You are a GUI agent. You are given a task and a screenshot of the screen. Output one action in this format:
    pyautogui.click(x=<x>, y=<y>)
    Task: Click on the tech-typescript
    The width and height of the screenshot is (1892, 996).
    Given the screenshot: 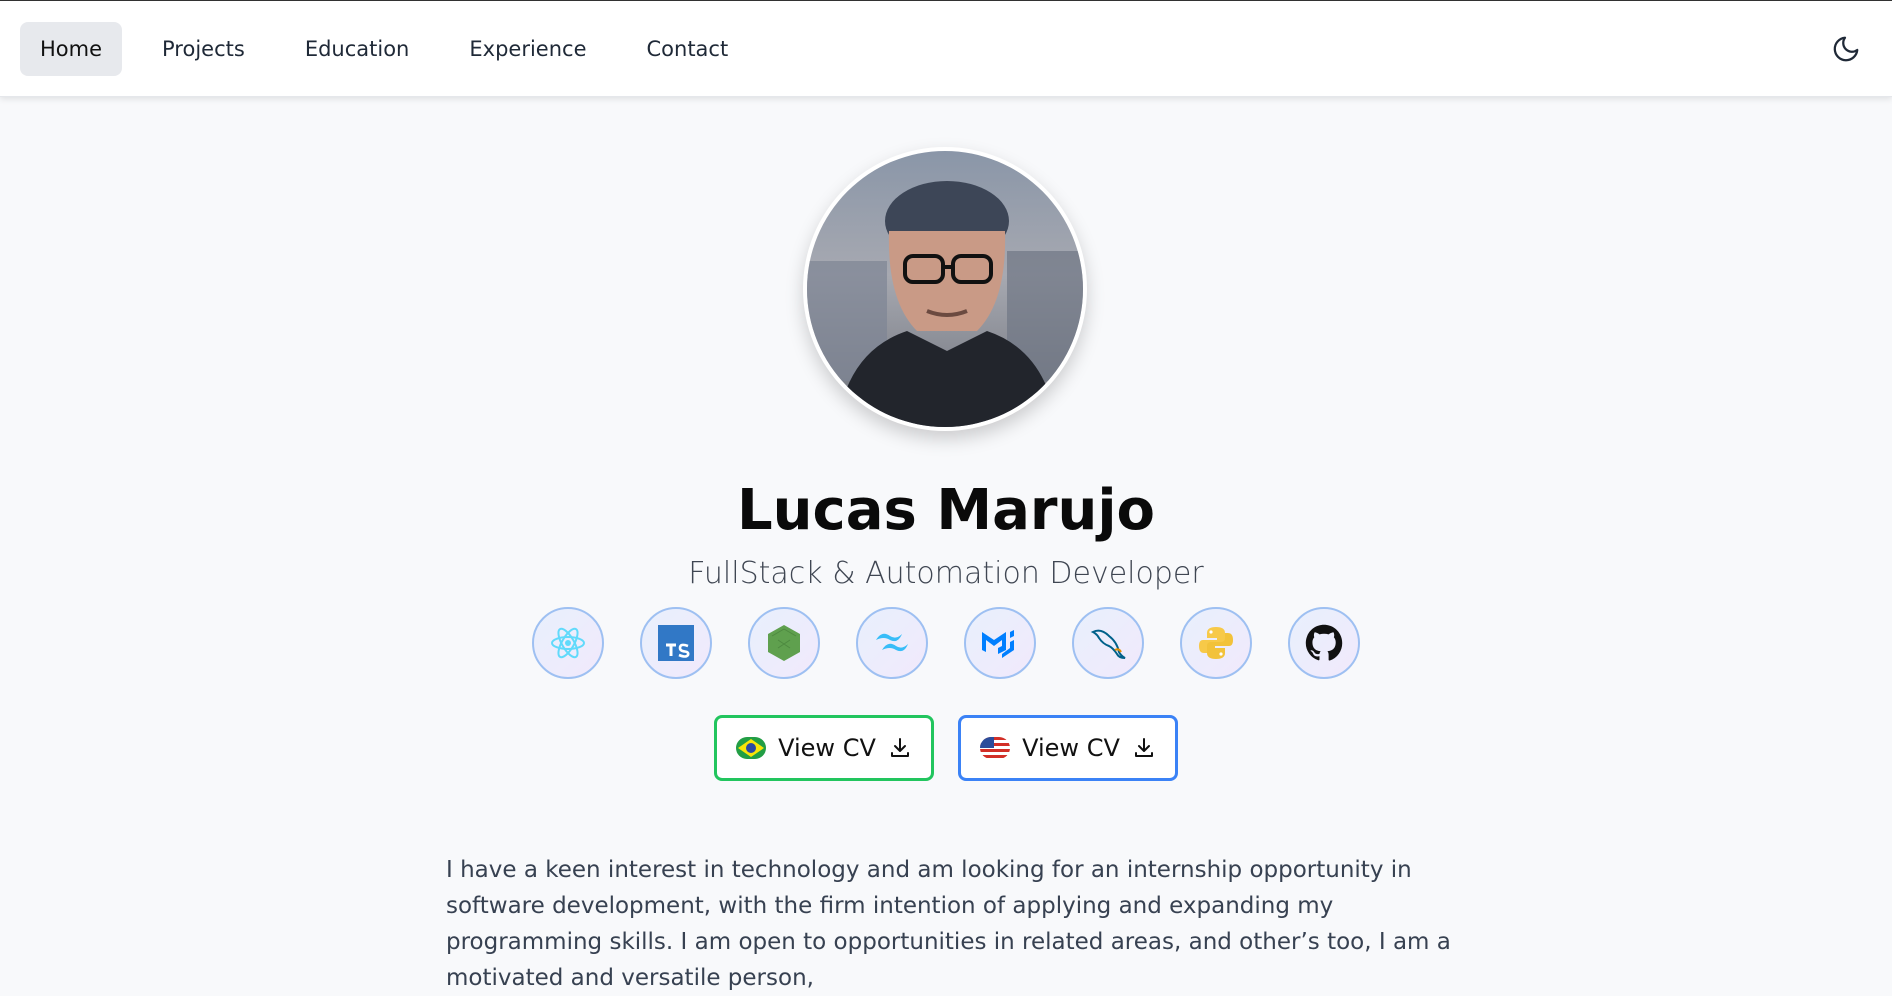 What is the action you would take?
    pyautogui.click(x=676, y=643)
    